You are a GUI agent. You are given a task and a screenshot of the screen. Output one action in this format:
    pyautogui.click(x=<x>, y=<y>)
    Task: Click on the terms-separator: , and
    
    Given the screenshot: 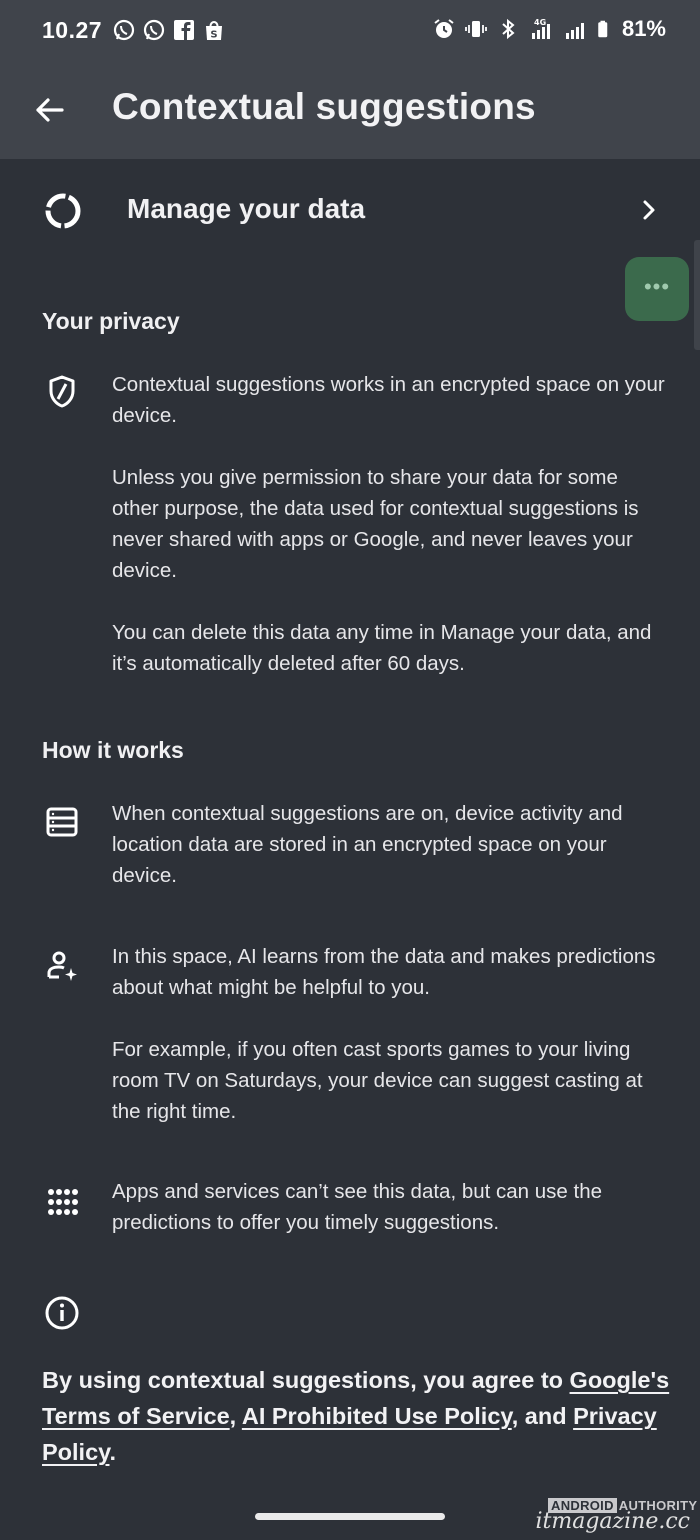 What is the action you would take?
    pyautogui.click(x=542, y=1416)
    